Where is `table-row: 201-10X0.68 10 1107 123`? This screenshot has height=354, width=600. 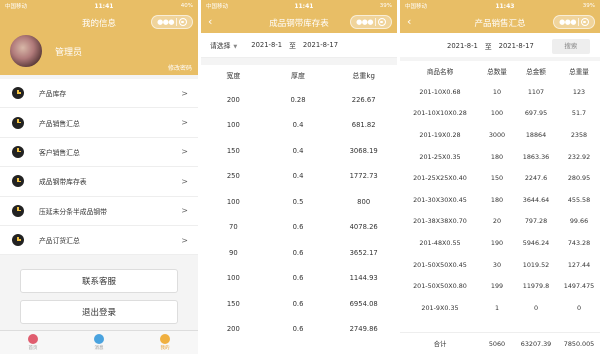 table-row: 201-10X0.68 10 1107 123 is located at coordinates (500, 92).